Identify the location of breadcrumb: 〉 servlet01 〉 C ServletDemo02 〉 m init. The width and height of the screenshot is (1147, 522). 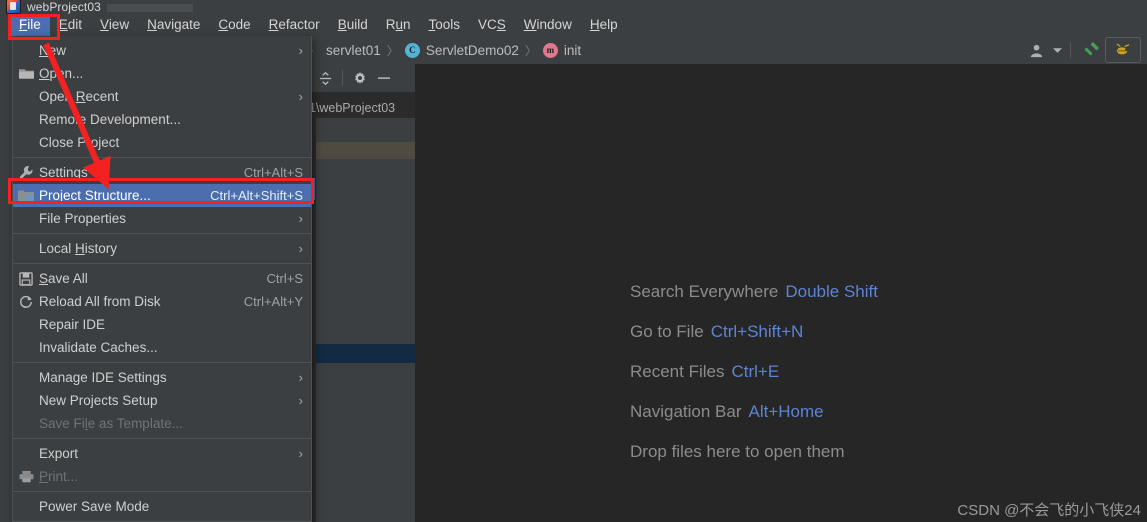
(440, 50).